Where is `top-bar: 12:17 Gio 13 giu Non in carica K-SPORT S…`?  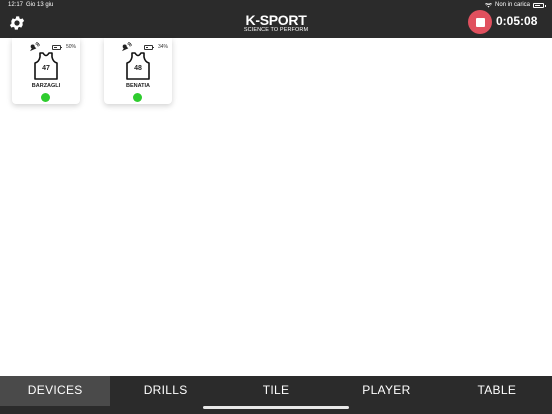
top-bar: 12:17 Gio 13 giu Non in carica K-SPORT S… is located at coordinates (276, 19).